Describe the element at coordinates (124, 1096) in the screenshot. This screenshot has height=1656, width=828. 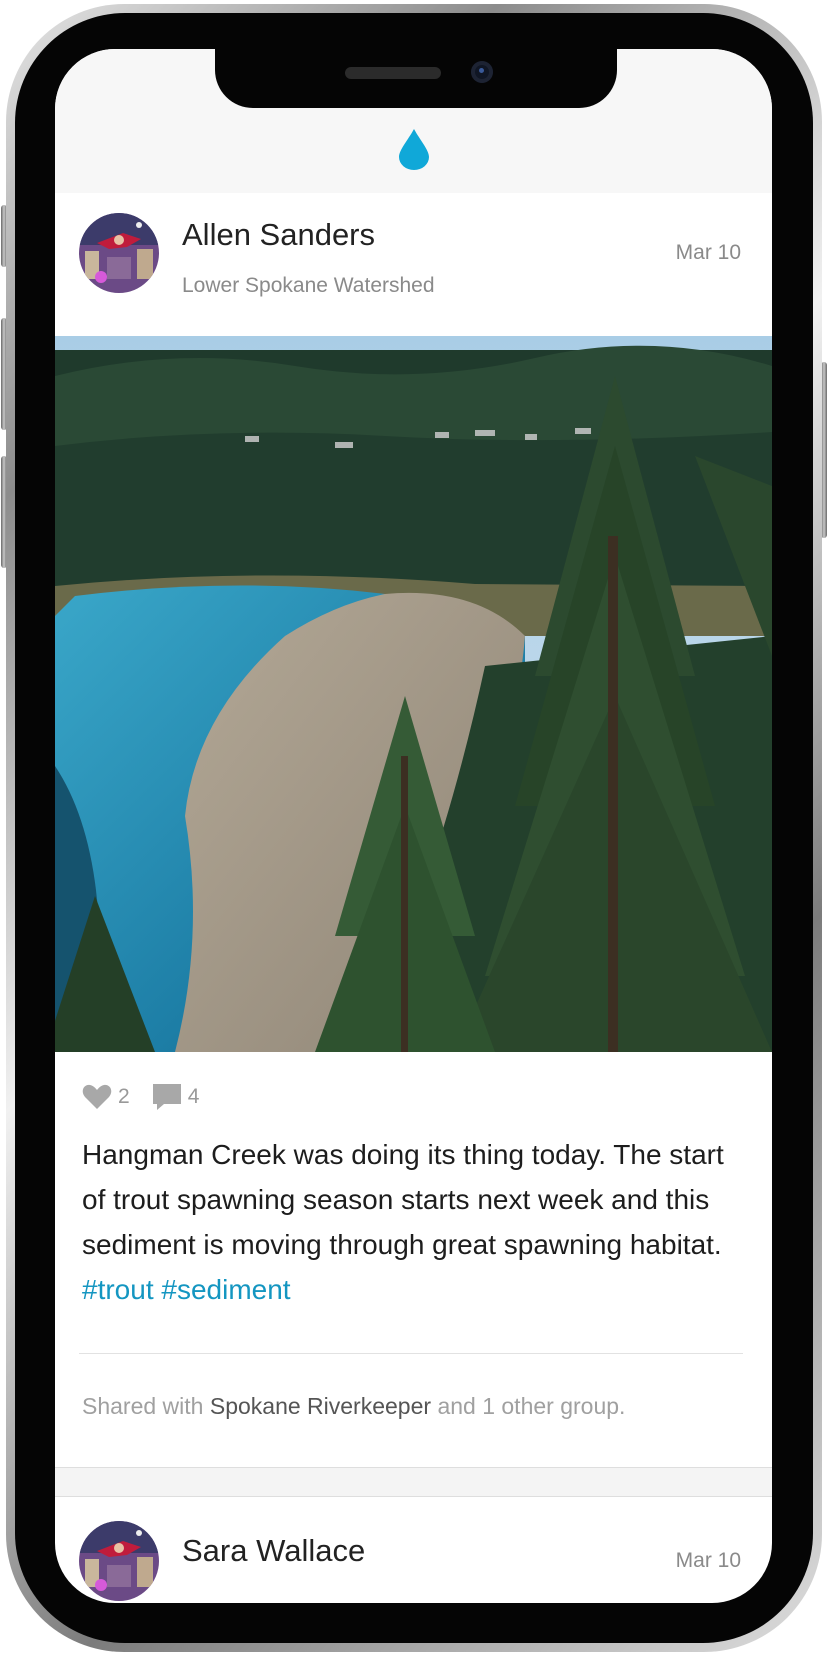
I see `like-count: 2` at that location.